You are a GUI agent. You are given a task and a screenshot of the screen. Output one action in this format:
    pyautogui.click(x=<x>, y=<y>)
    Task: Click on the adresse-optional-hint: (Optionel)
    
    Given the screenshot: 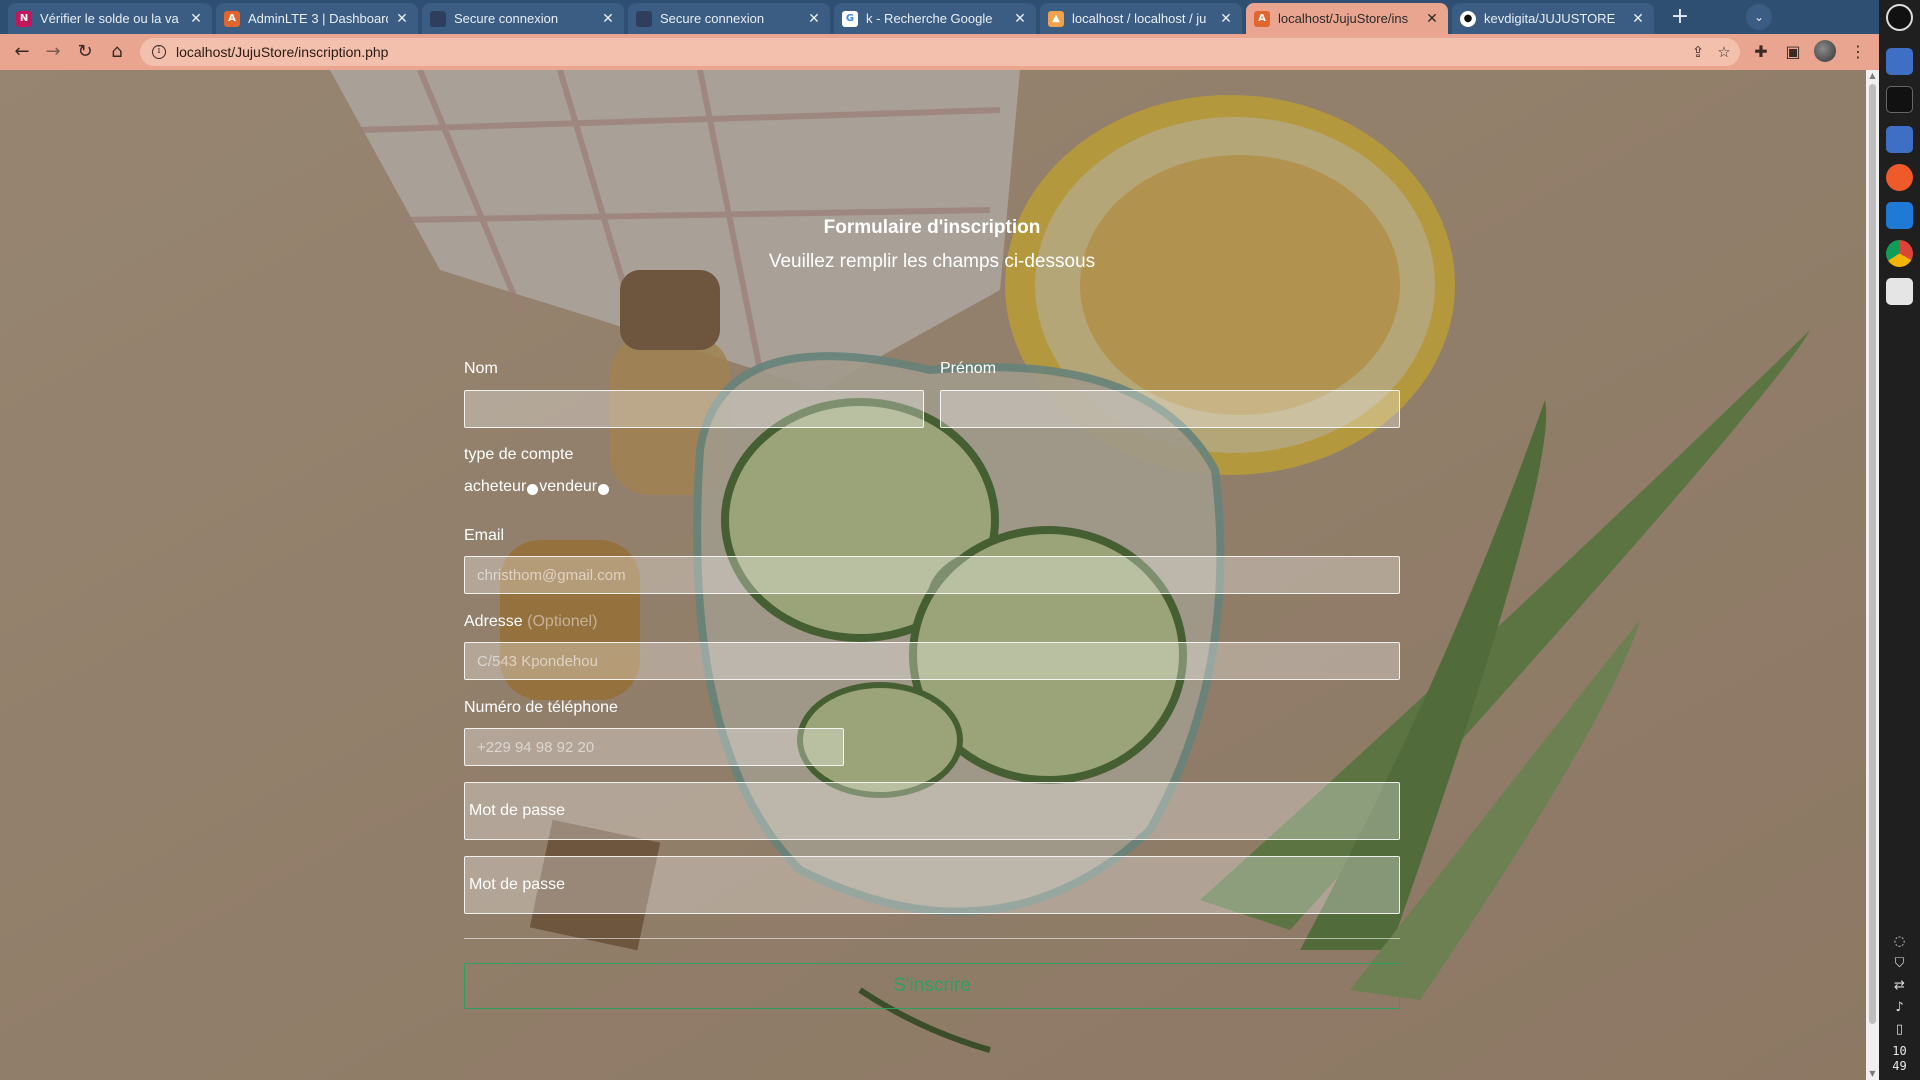 What is the action you would take?
    pyautogui.click(x=562, y=621)
    